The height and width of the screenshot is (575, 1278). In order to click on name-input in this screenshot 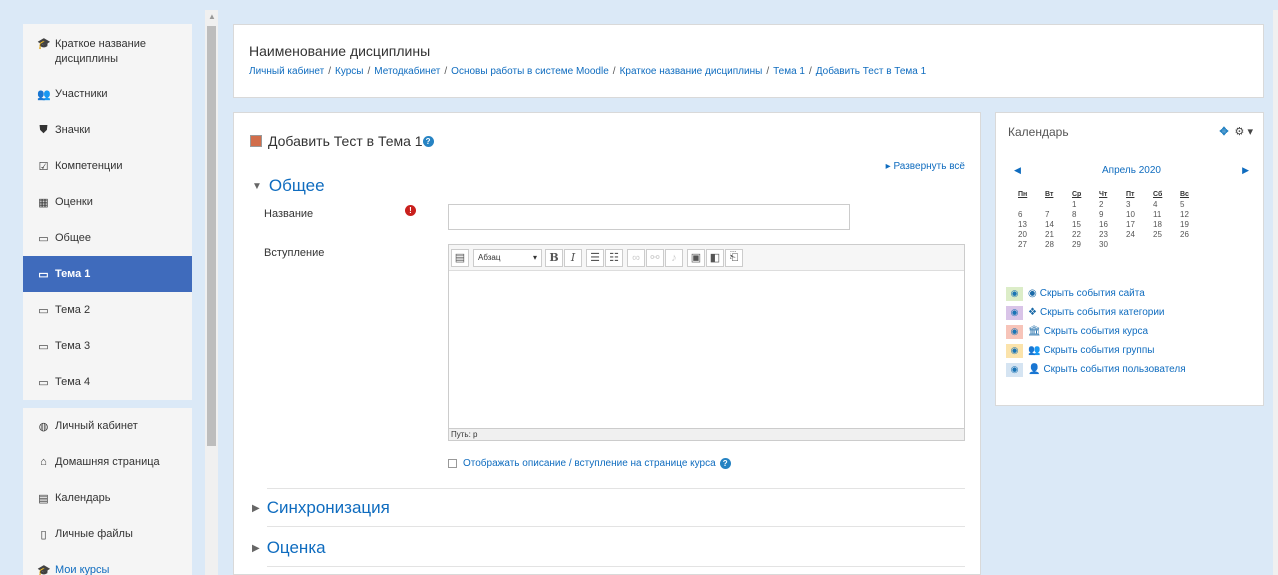, I will do `click(649, 217)`.